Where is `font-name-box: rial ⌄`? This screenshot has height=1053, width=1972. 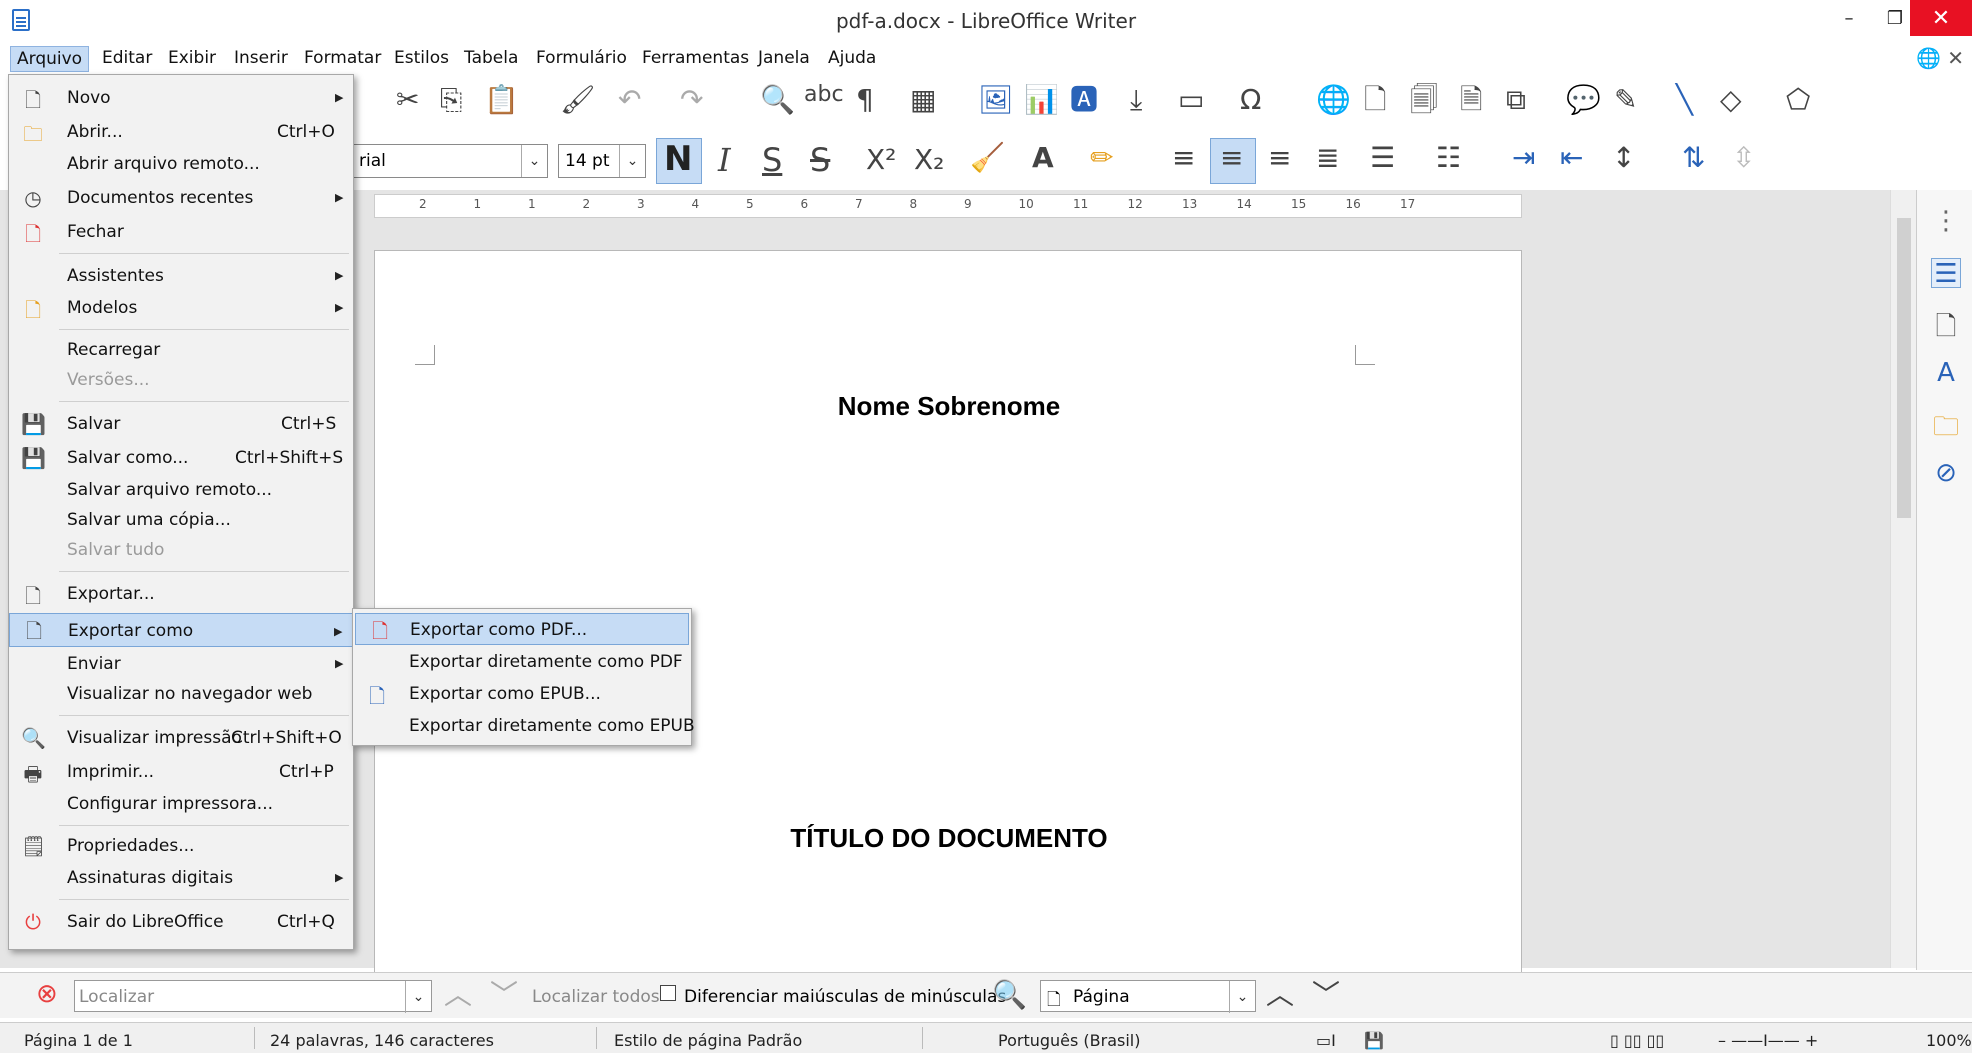
font-name-box: rial ⌄ is located at coordinates (450, 161).